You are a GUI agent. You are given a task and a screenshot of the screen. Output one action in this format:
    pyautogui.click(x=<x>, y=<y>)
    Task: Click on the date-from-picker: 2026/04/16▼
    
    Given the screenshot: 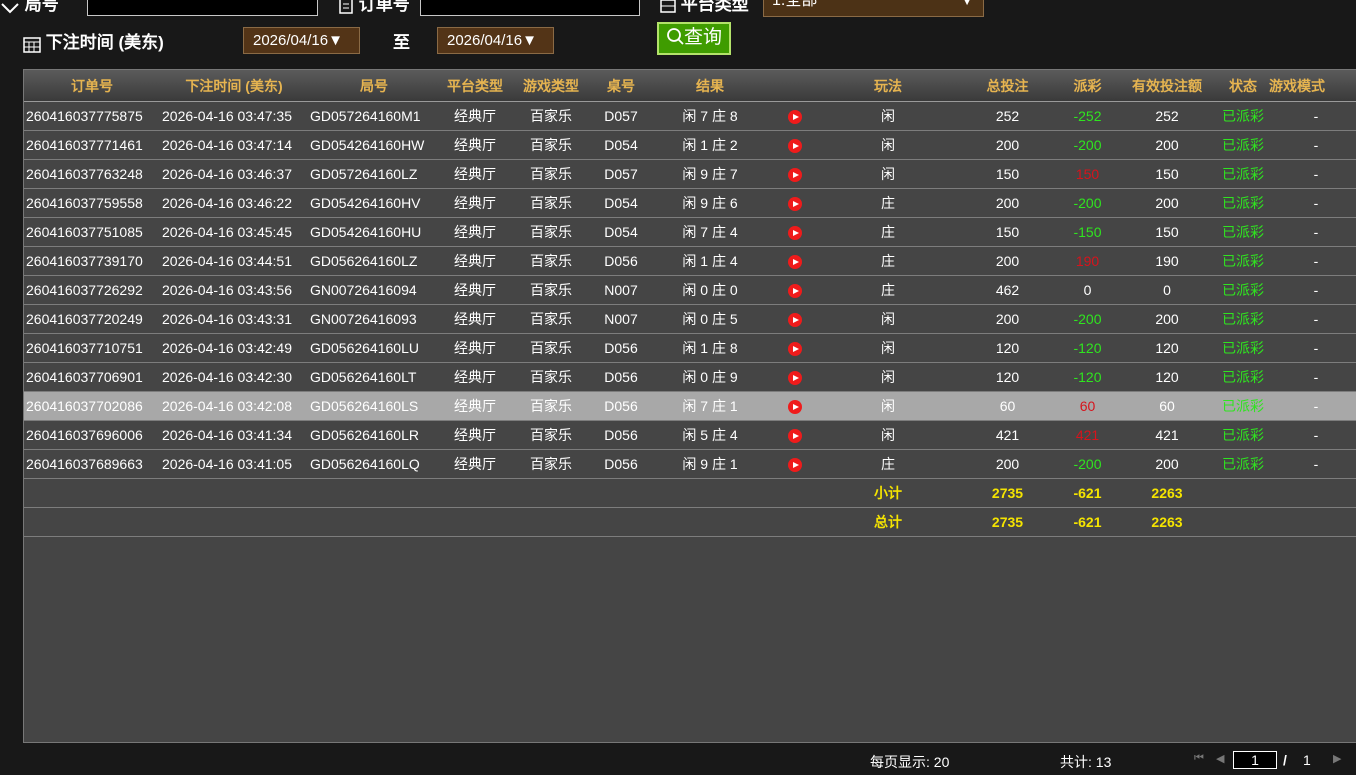 What is the action you would take?
    pyautogui.click(x=301, y=40)
    